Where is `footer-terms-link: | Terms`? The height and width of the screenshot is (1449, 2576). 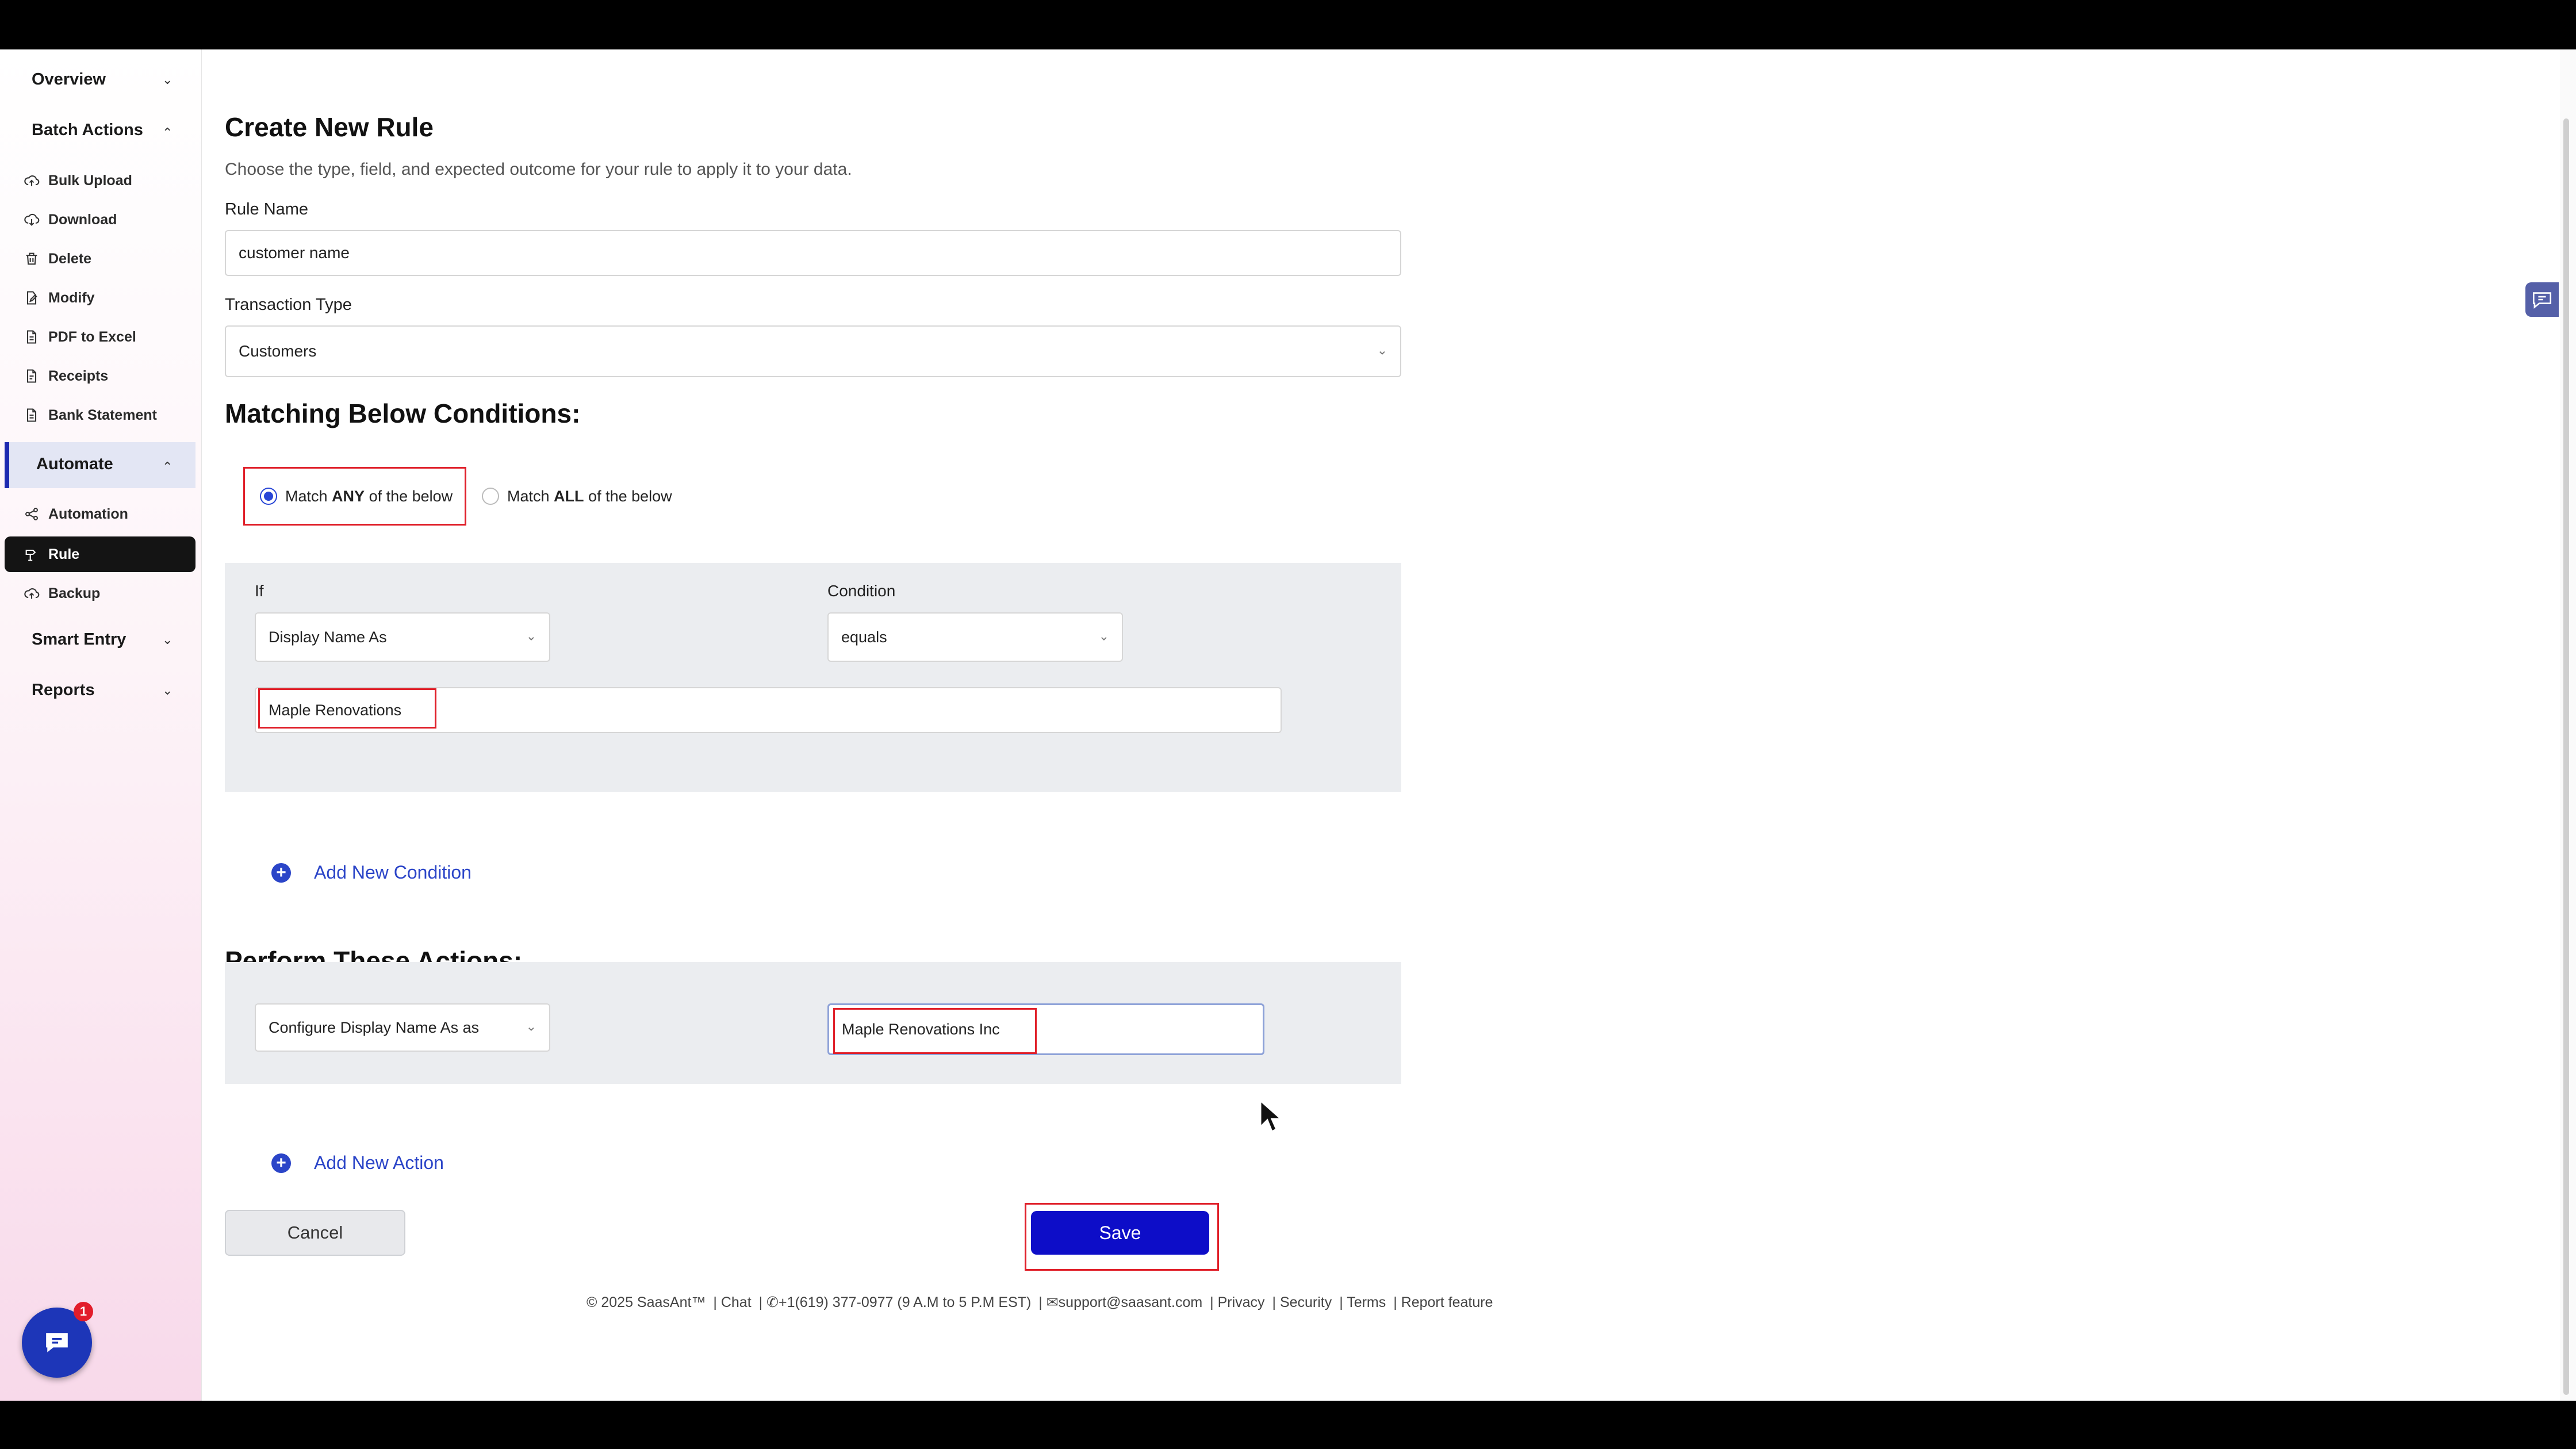
footer-terms-link: | Terms is located at coordinates (1362, 1302).